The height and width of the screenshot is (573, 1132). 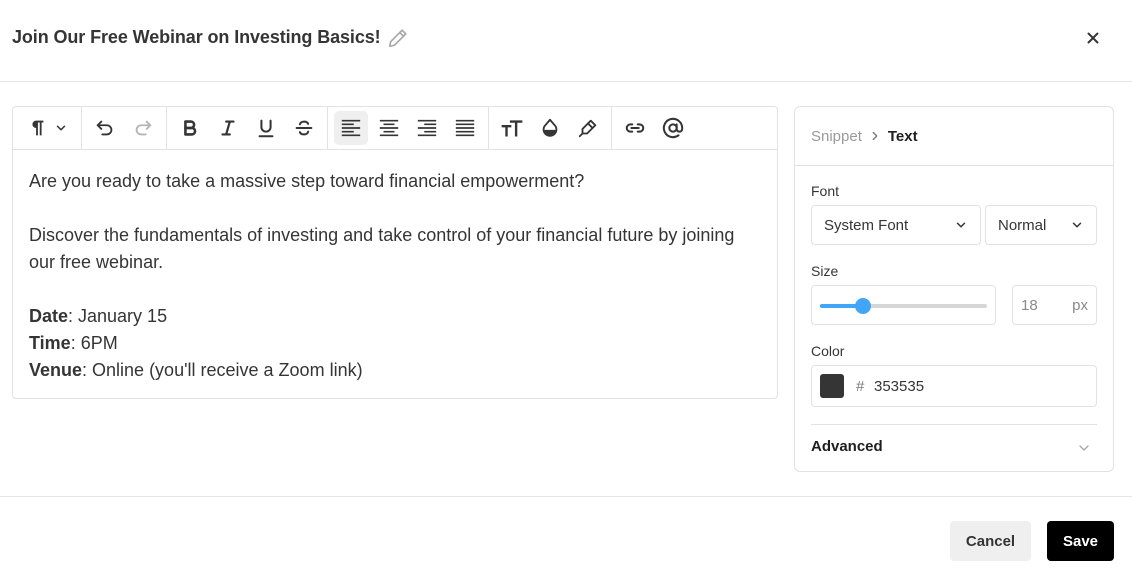 I want to click on editor-toolbar, so click(x=395, y=128).